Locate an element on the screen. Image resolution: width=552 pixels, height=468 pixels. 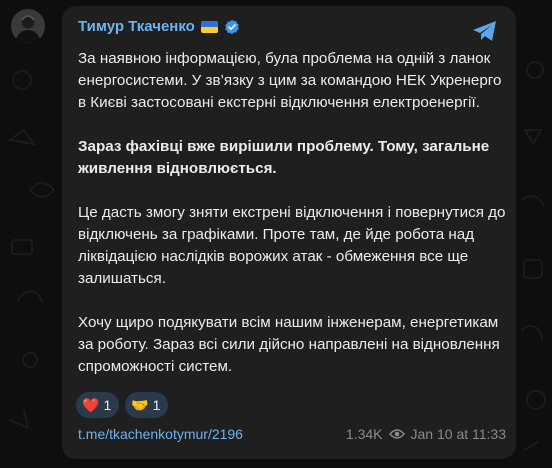
reaction-heart: ❤️ 1 is located at coordinates (98, 405).